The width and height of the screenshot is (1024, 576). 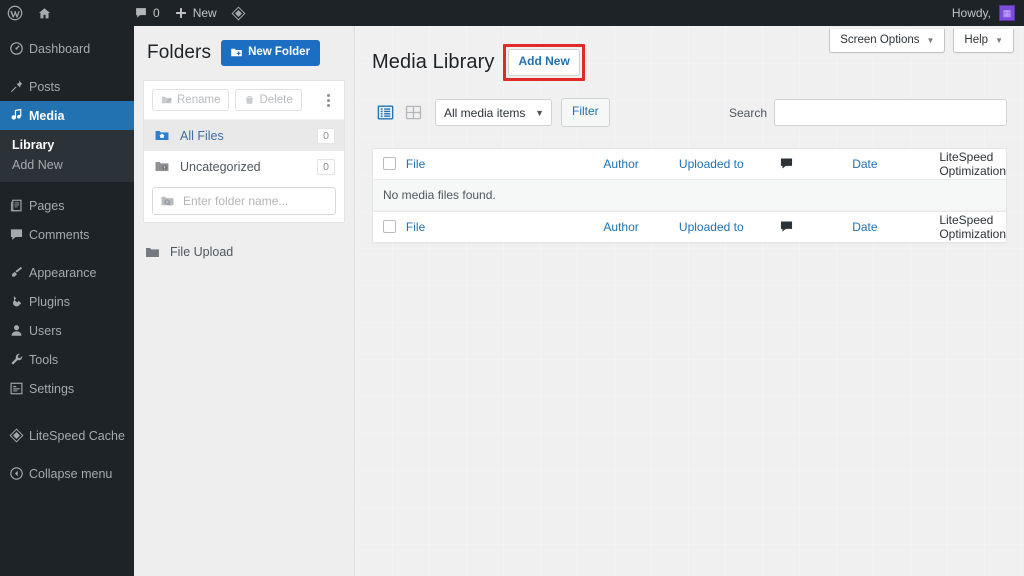 I want to click on grid-view-icon, so click(x=413, y=113).